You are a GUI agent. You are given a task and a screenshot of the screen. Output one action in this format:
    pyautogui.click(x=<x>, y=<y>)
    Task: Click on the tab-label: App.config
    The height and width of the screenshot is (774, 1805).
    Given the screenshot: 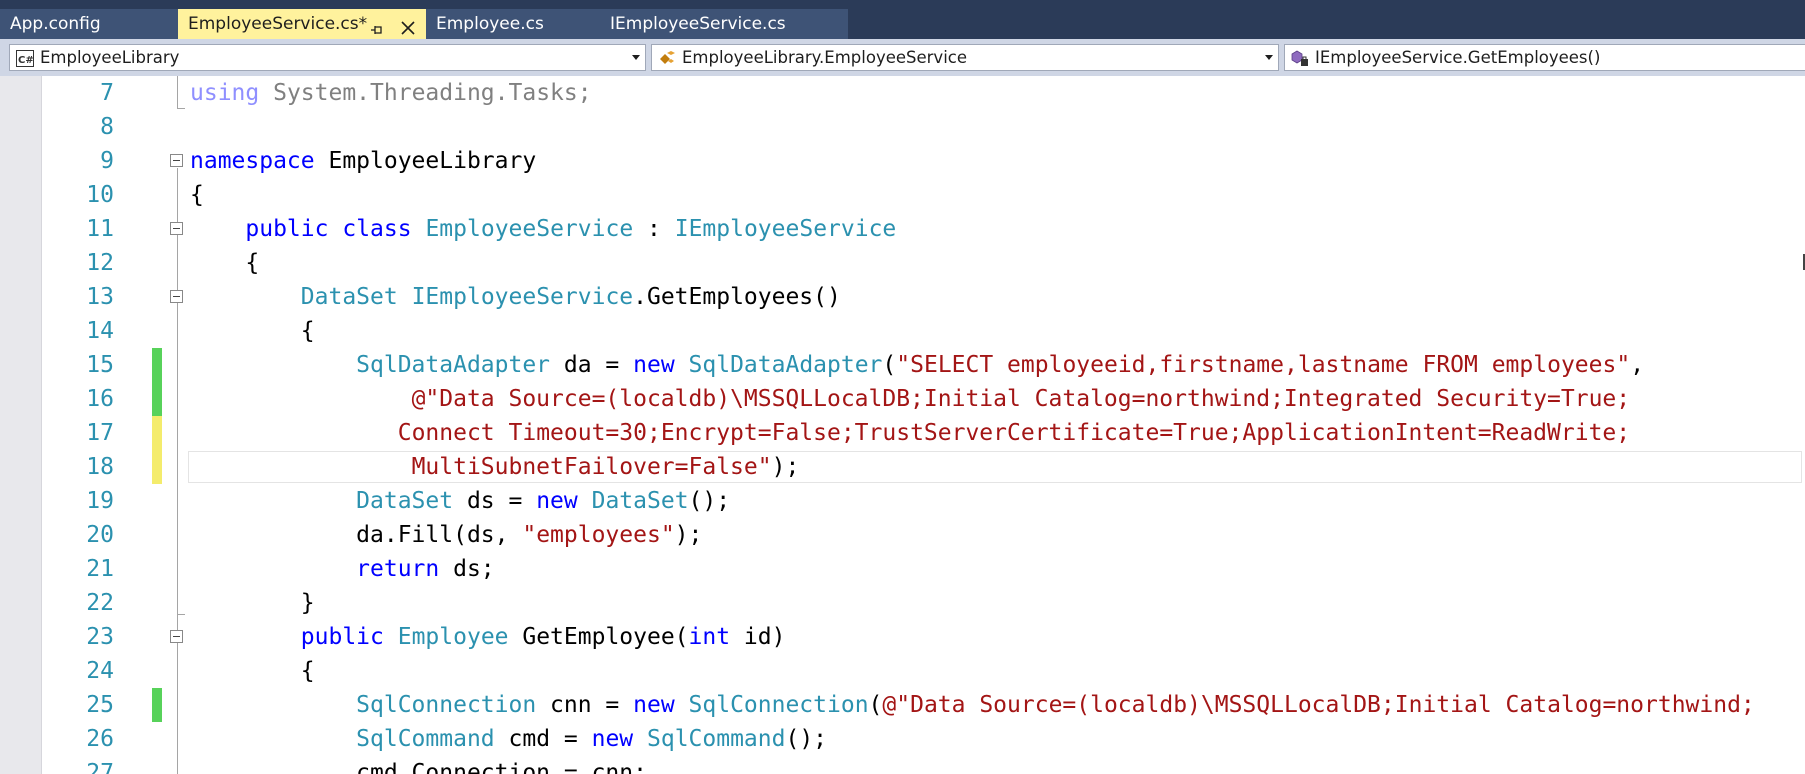 What is the action you would take?
    pyautogui.click(x=55, y=24)
    